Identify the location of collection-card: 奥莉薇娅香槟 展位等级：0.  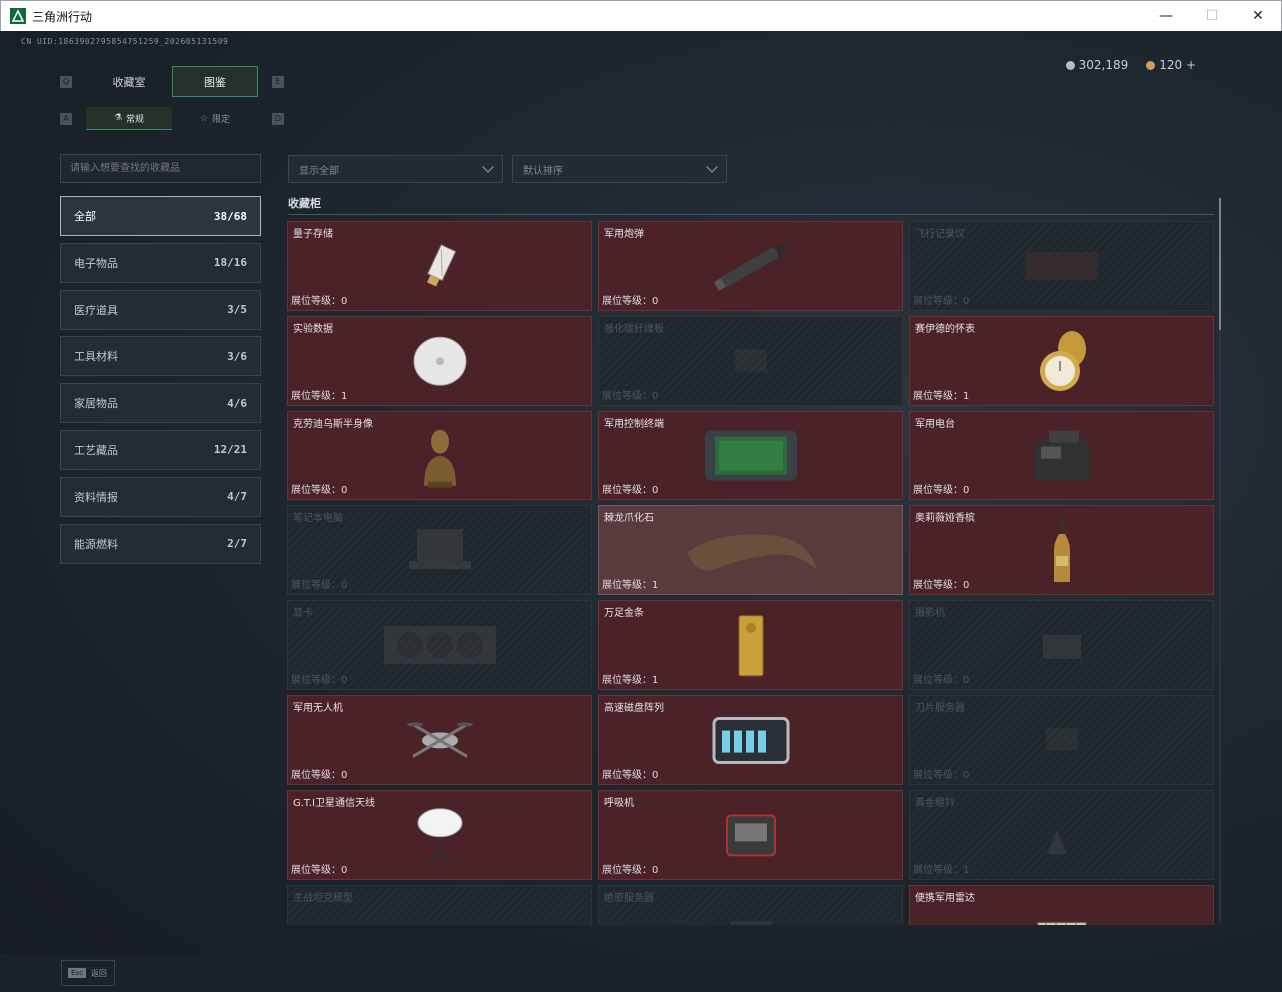
(1061, 550).